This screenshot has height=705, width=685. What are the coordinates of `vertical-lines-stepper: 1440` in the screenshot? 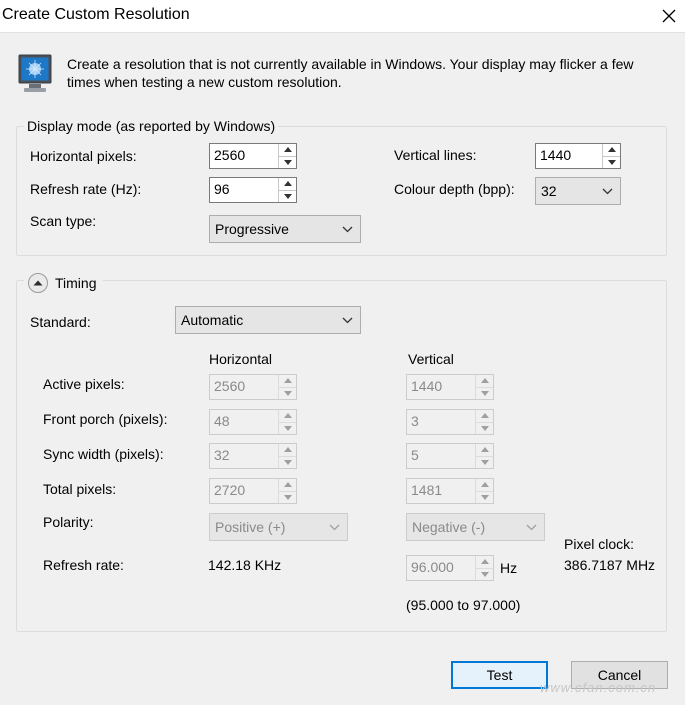 It's located at (578, 156).